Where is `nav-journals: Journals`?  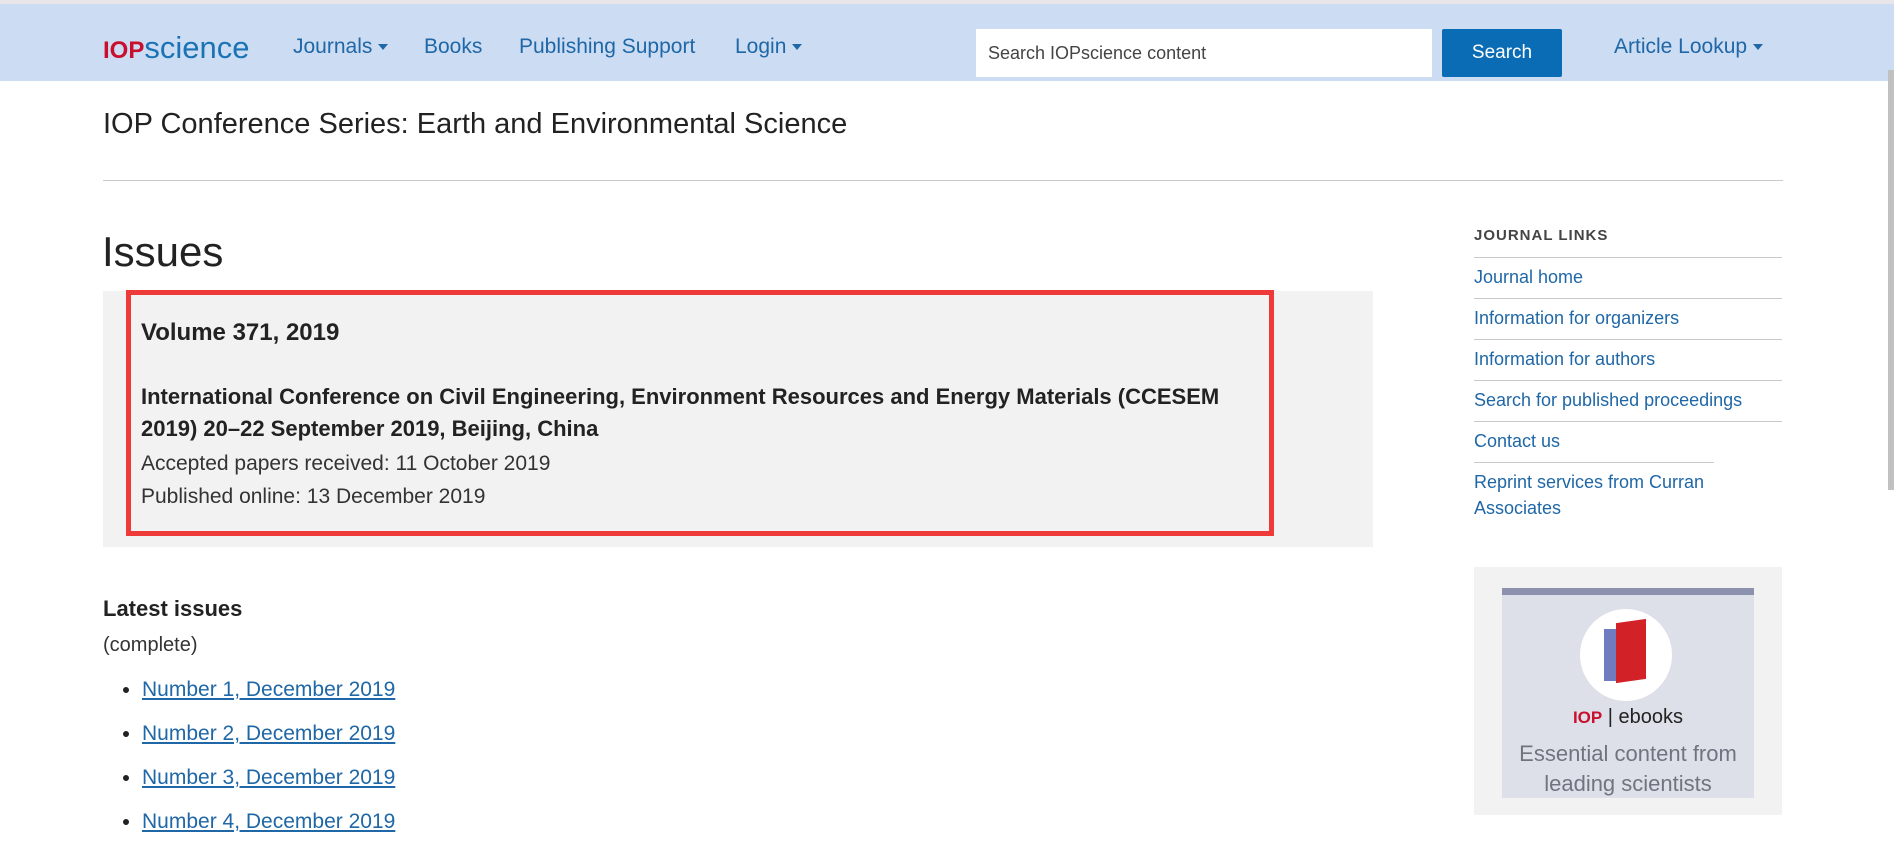
nav-journals: Journals is located at coordinates (341, 47).